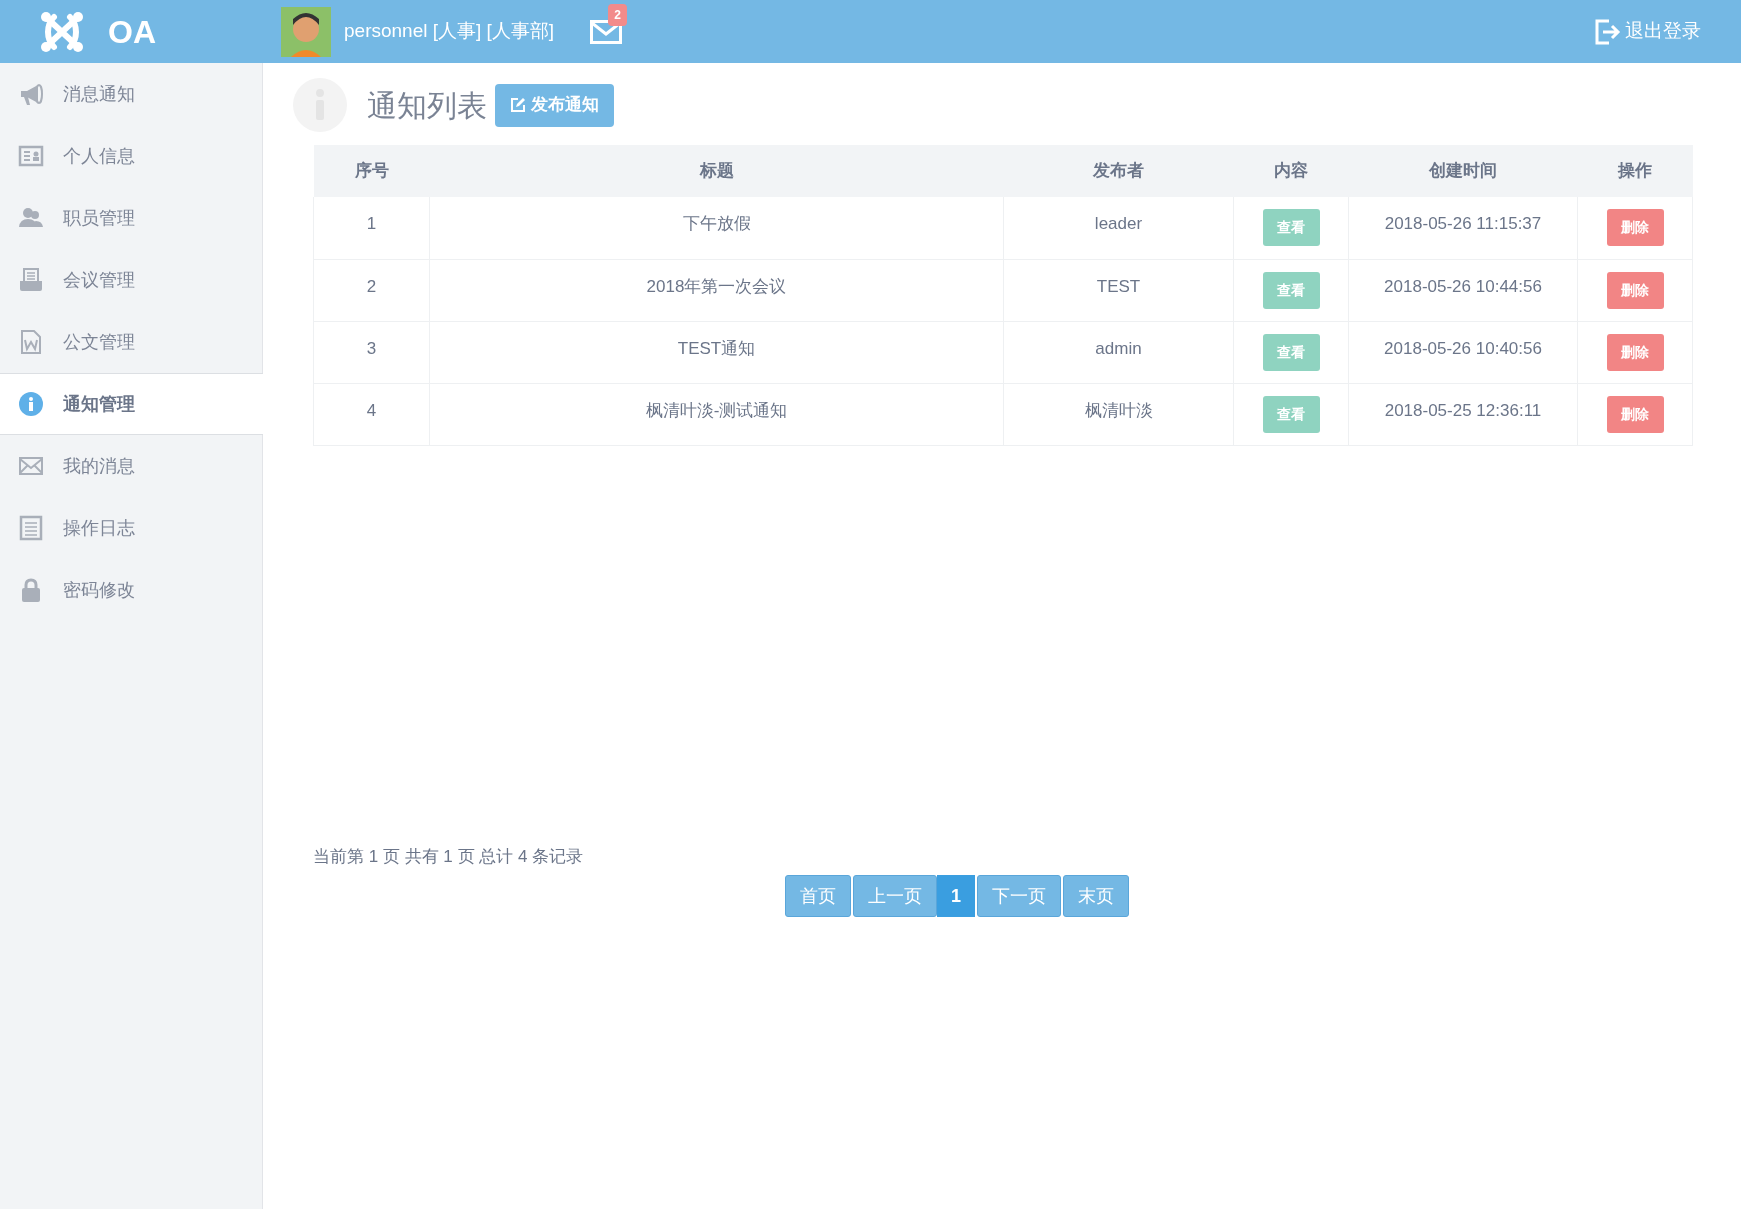 This screenshot has width=1741, height=1209. I want to click on page-button: 末页, so click(1096, 896).